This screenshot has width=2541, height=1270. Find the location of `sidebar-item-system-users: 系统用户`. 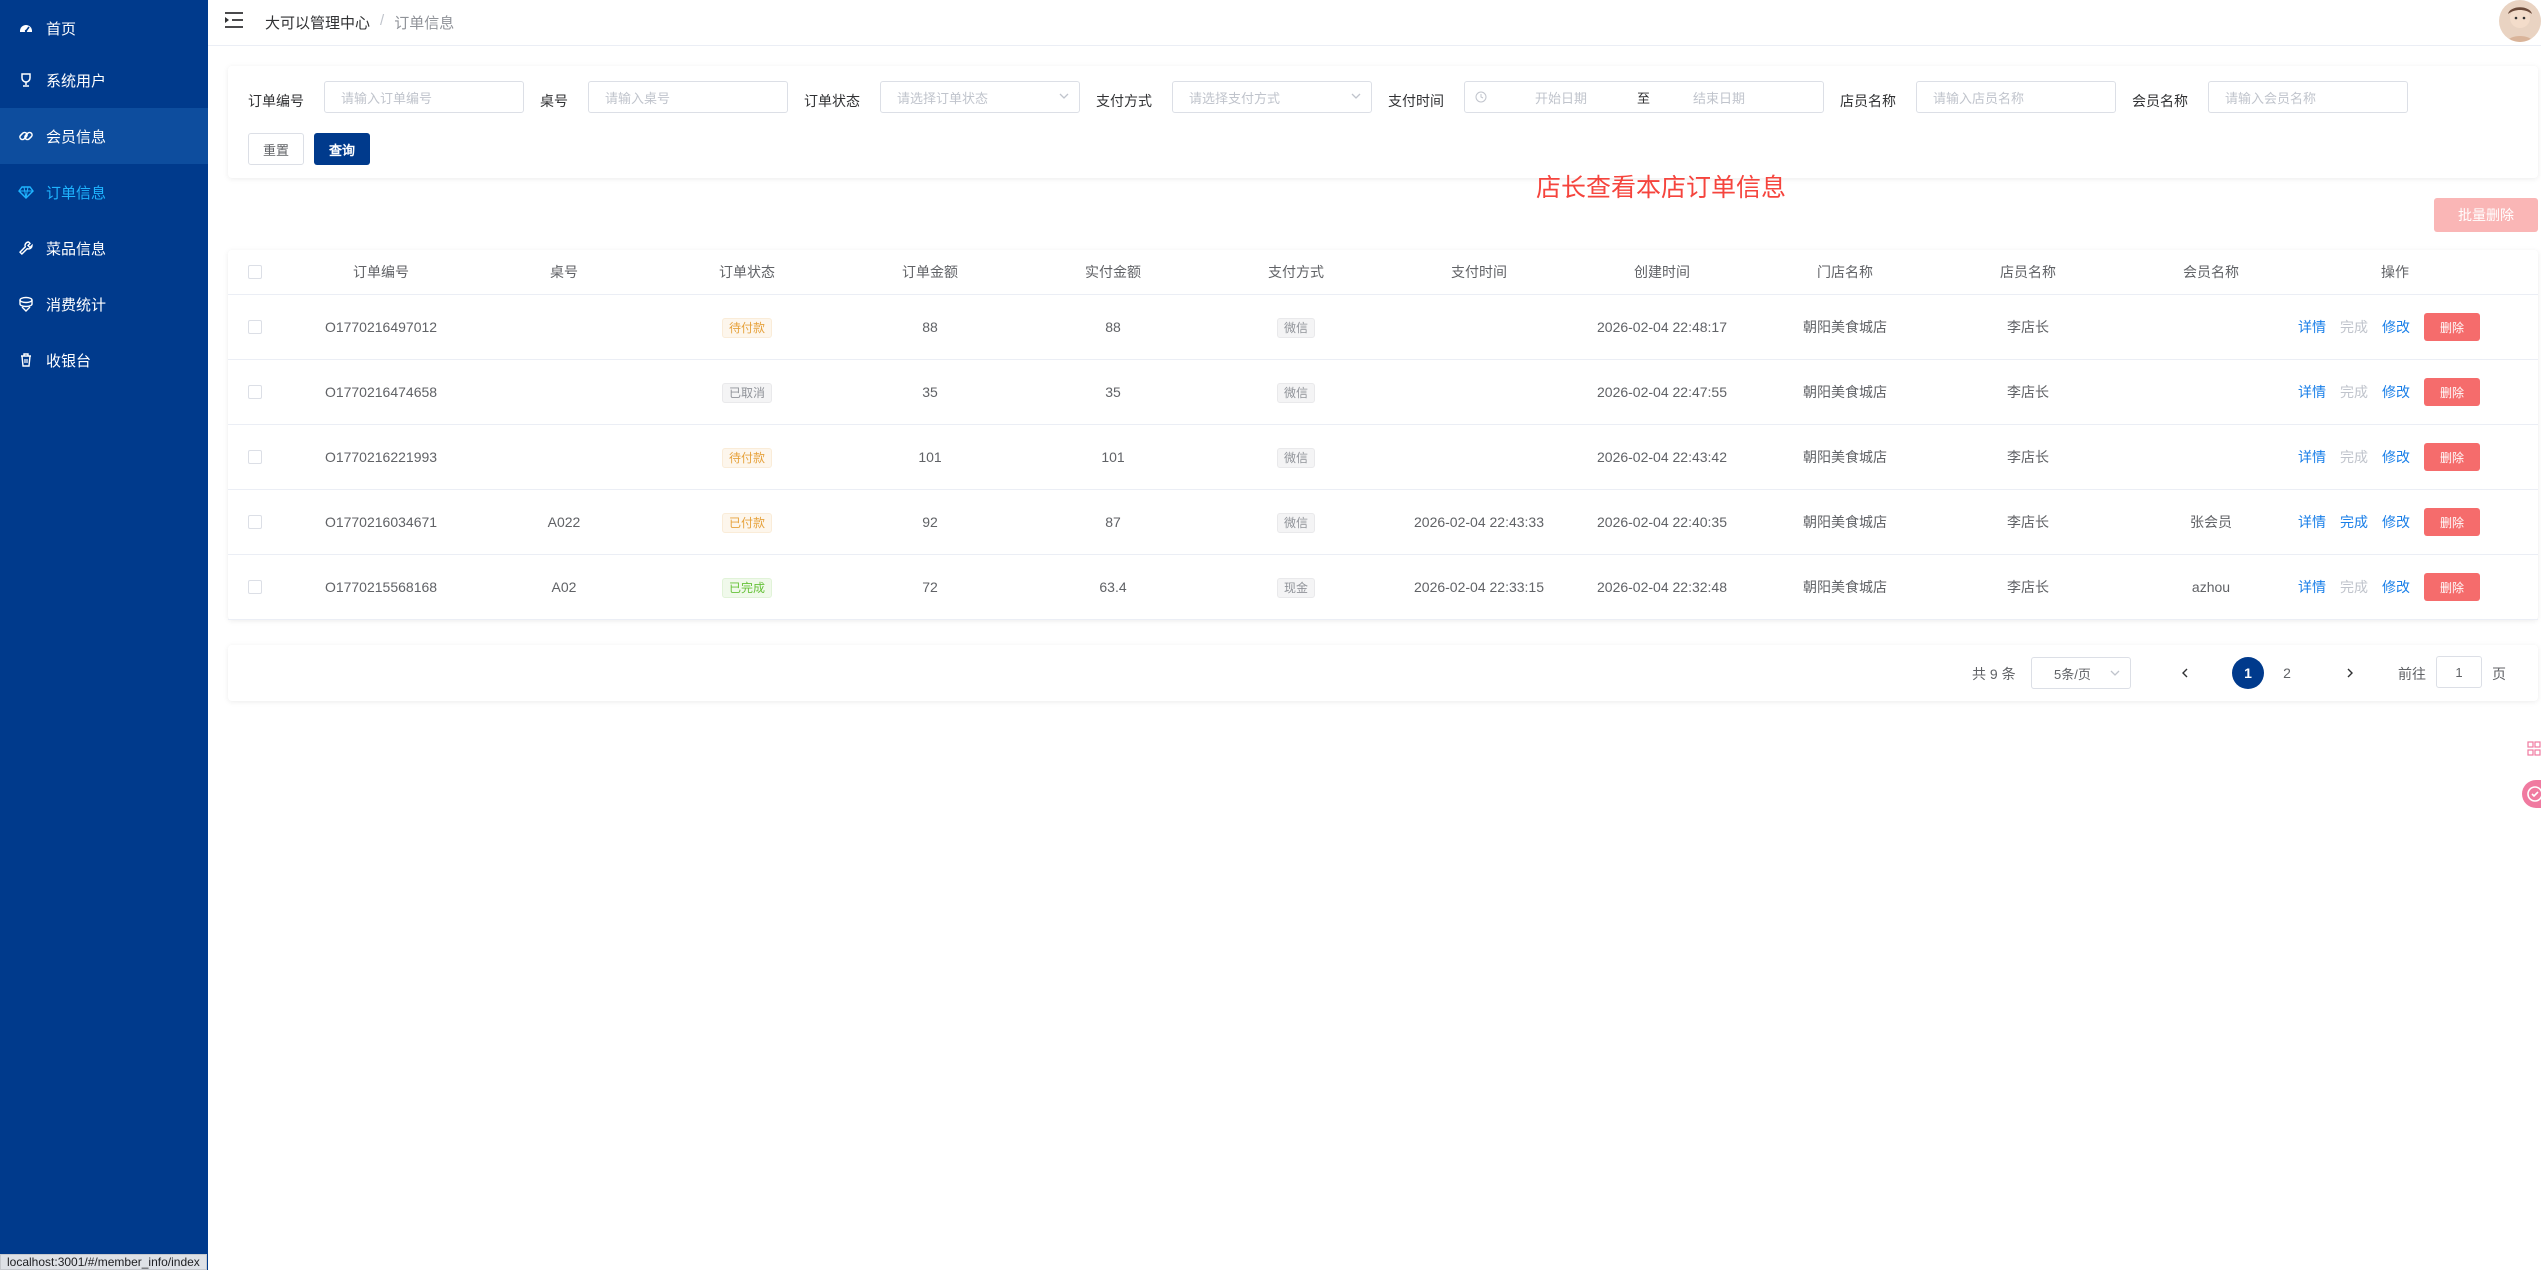

sidebar-item-system-users: 系统用户 is located at coordinates (104, 80).